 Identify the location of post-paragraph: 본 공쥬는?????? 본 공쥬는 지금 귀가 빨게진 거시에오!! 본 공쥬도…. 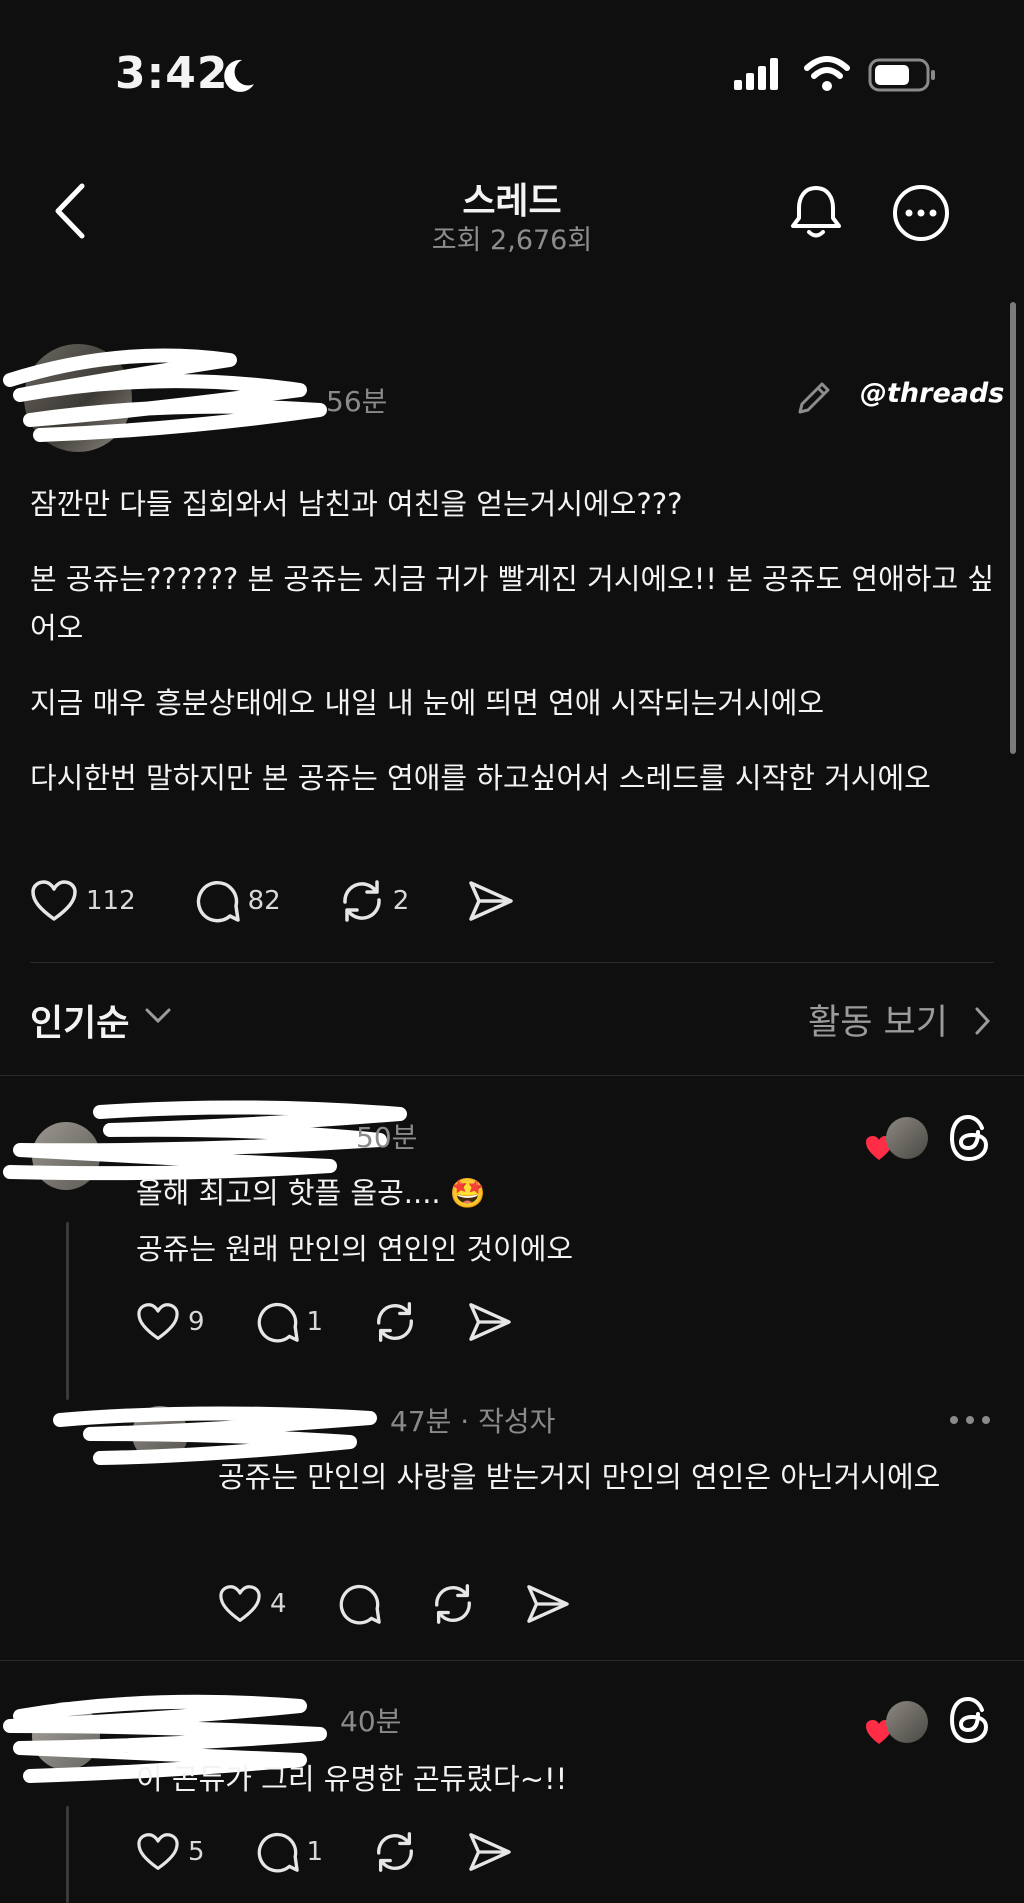
(512, 603).